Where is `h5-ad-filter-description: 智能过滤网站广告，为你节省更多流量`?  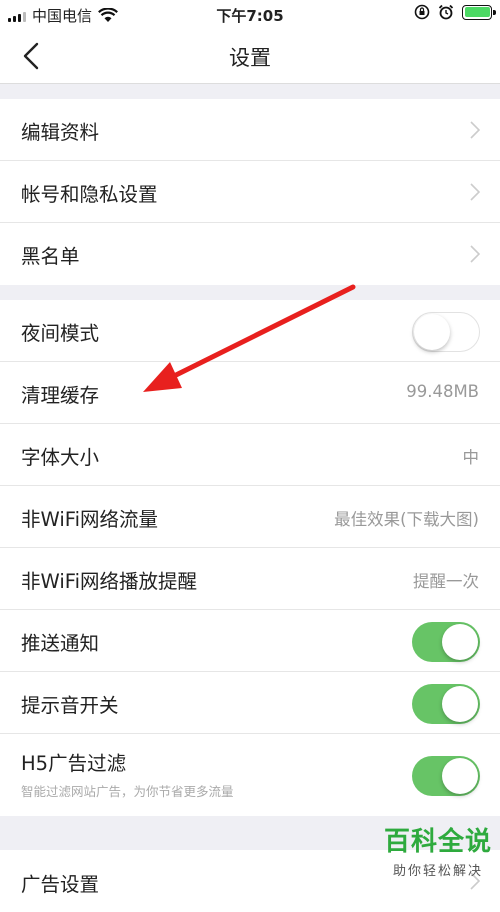
h5-ad-filter-description: 智能过滤网站广告，为你节省更多流量 is located at coordinates (127, 791).